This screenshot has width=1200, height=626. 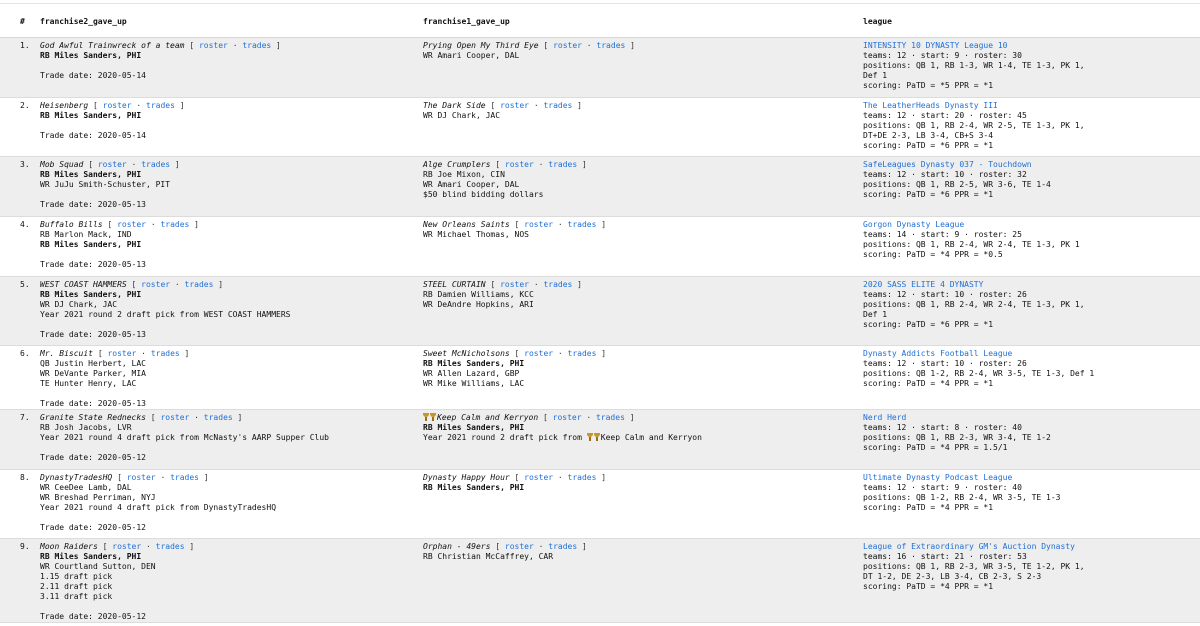 I want to click on league-link: SafeLeagues Dynasty 037 - Touchdown, so click(x=947, y=164).